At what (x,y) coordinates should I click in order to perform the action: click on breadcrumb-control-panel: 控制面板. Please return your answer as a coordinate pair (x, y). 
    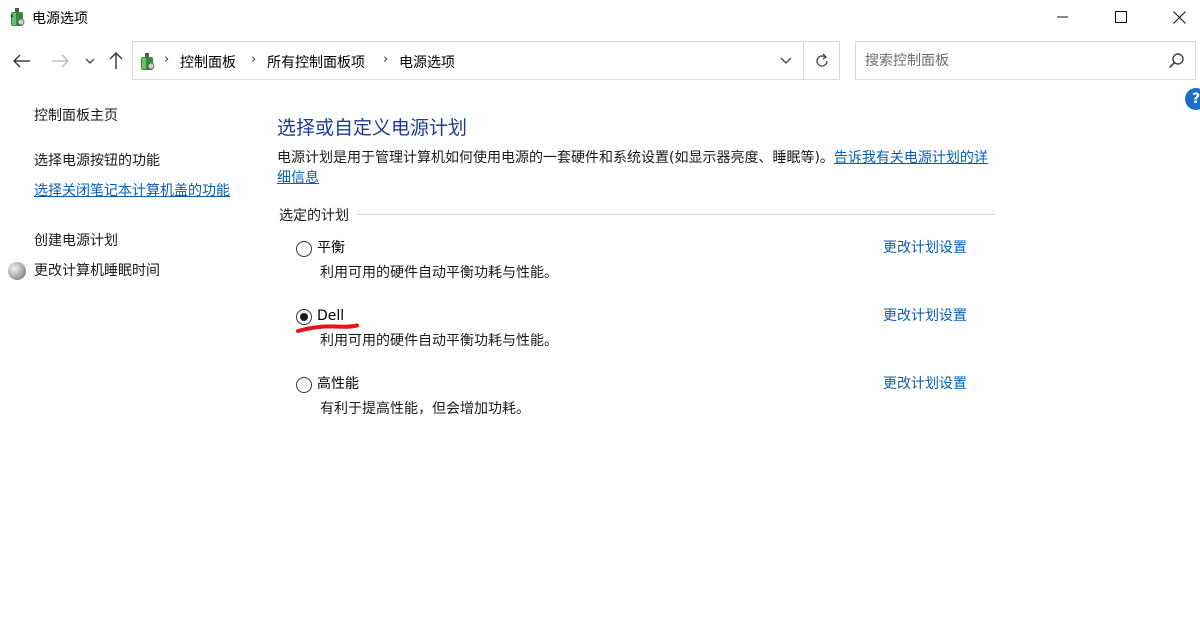
    Looking at the image, I should click on (208, 62).